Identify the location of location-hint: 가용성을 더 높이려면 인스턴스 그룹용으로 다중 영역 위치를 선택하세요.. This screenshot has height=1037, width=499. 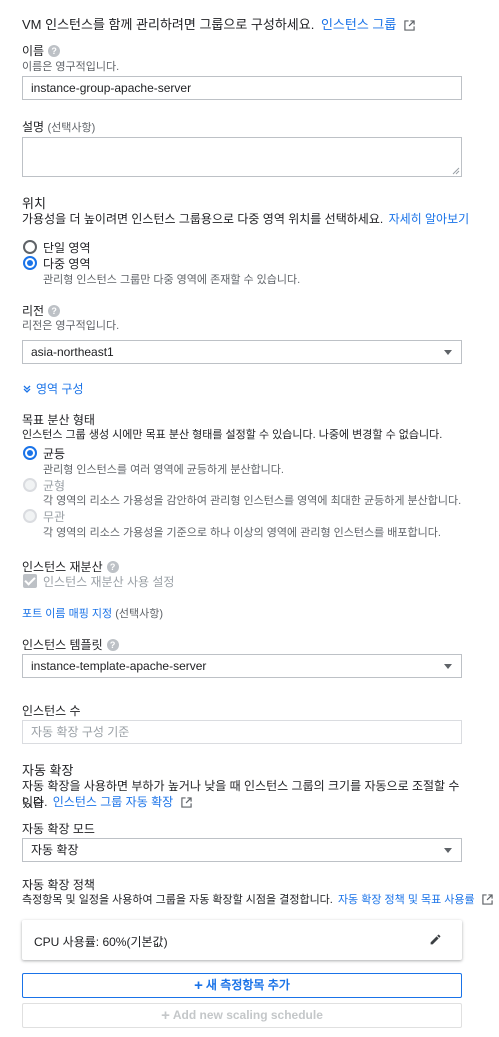
(203, 219).